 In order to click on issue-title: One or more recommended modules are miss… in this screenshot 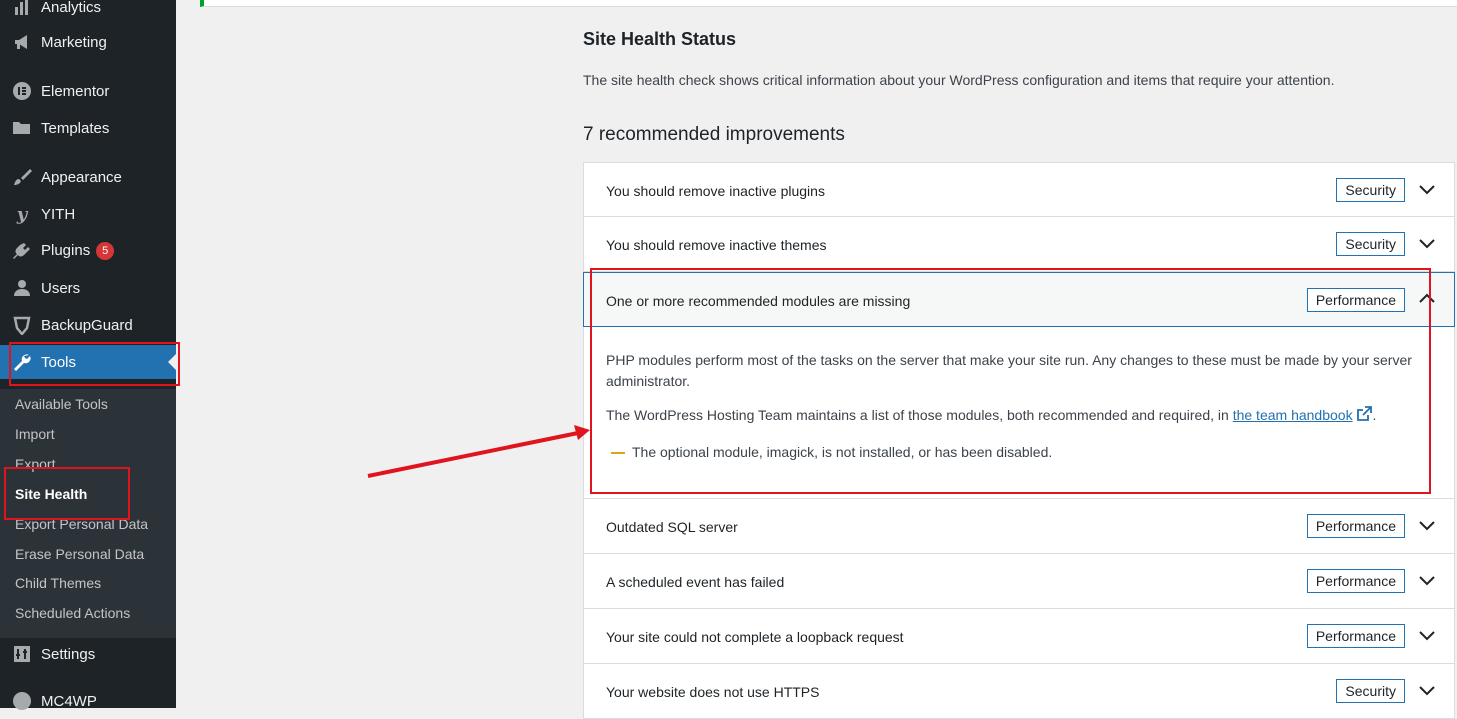, I will do `click(758, 301)`.